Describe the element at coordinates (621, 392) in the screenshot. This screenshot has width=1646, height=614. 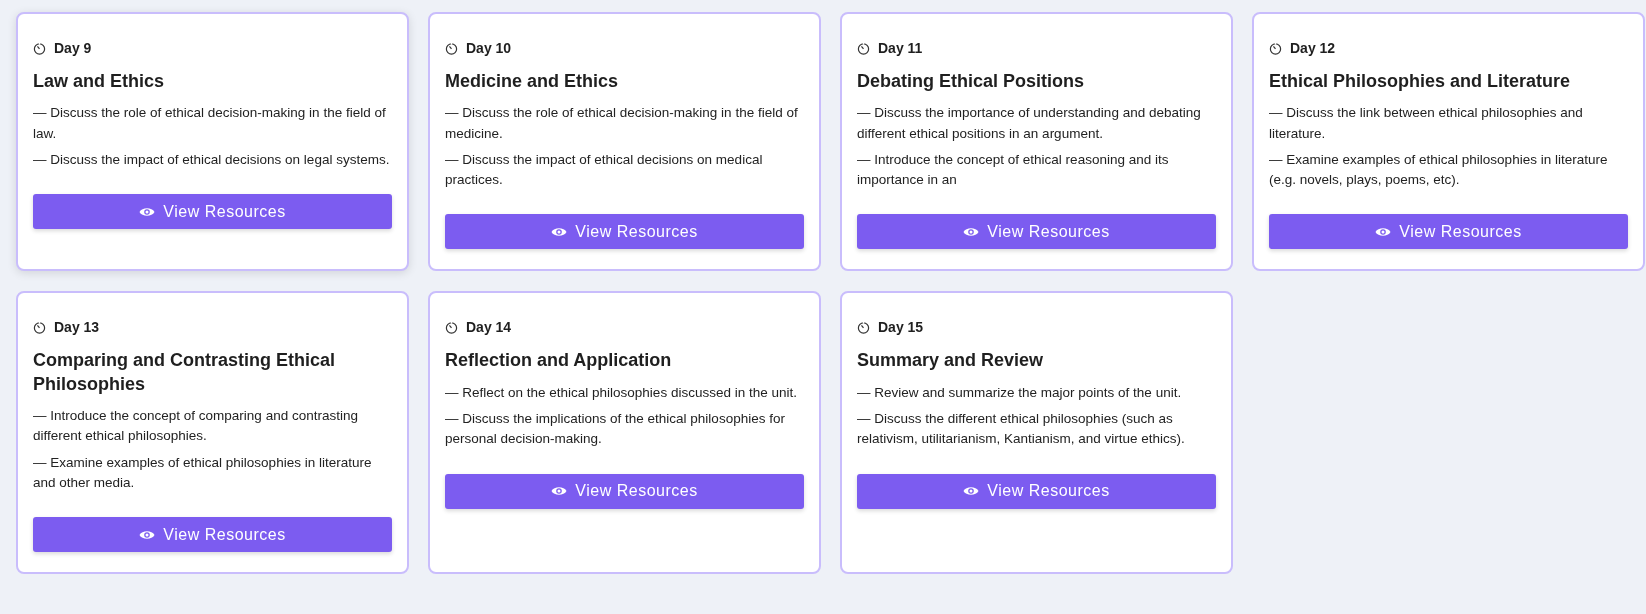
I see `bullet-point: — Reflect on the ethical philosophies discussed in the unit.` at that location.